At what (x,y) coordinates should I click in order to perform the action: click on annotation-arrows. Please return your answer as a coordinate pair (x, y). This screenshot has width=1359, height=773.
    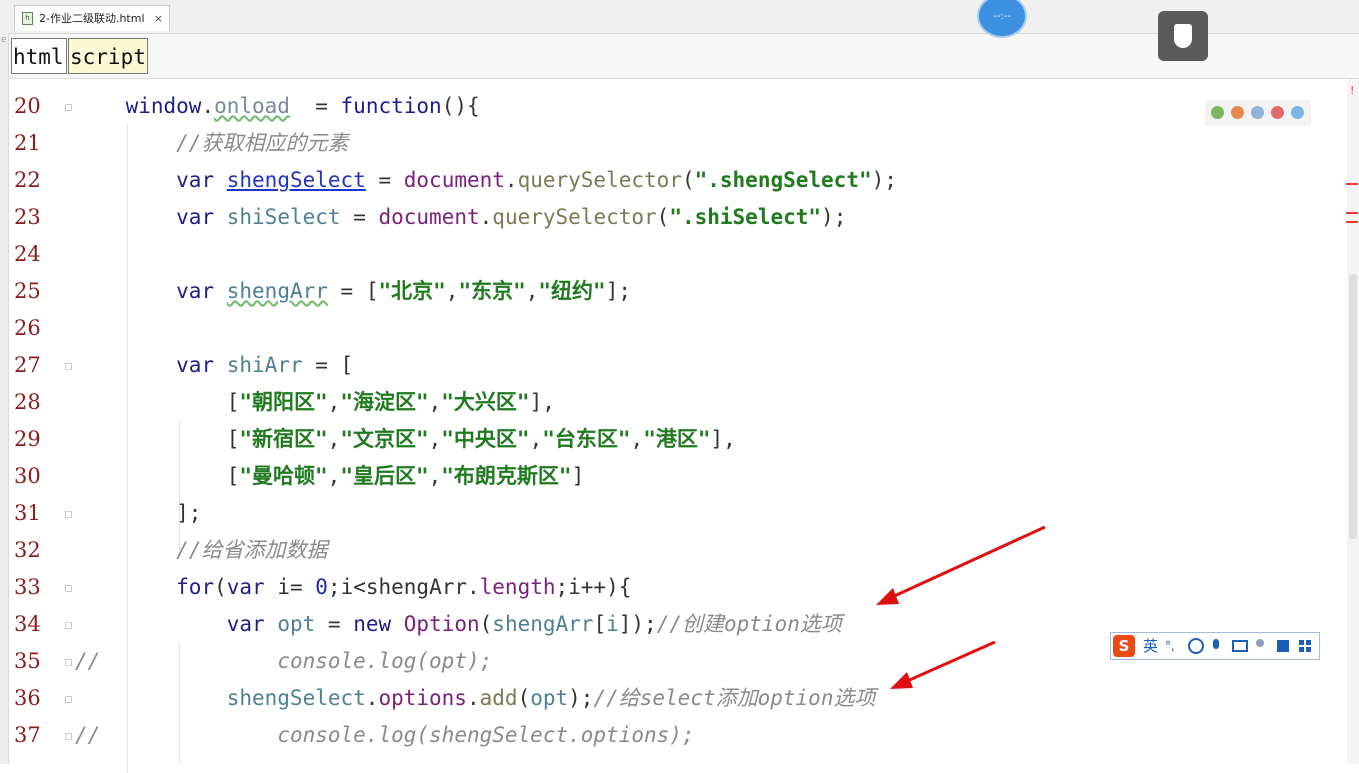
    Looking at the image, I should click on (961, 607).